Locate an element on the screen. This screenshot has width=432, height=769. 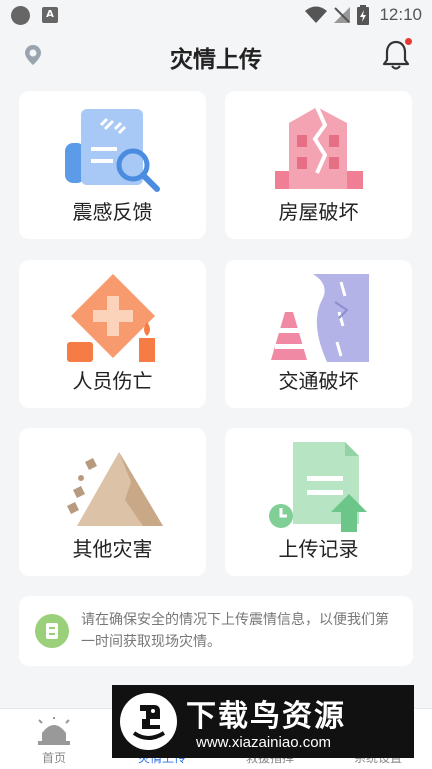
app-header: 灾情上传 is located at coordinates (216, 56).